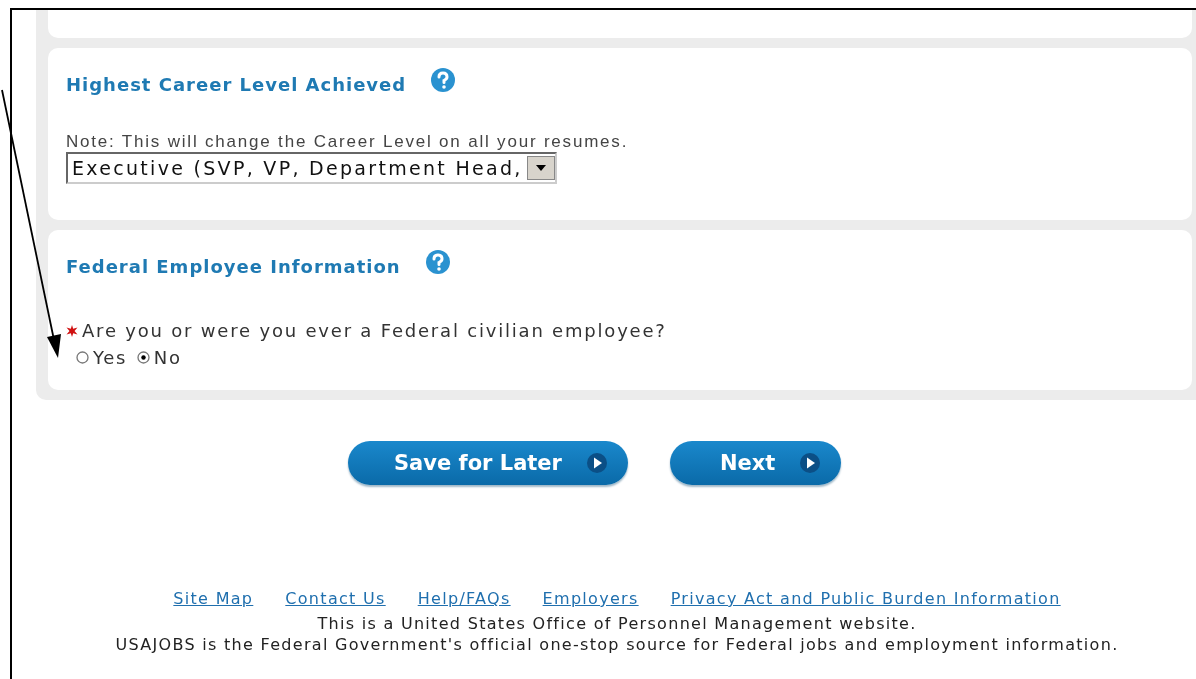 This screenshot has height=679, width=1196. I want to click on radio-option: Yes, so click(101, 357).